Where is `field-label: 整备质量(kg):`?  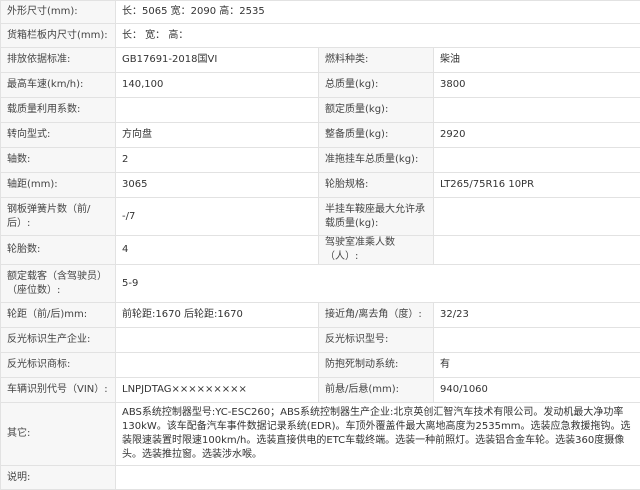 field-label: 整备质量(kg): is located at coordinates (376, 135).